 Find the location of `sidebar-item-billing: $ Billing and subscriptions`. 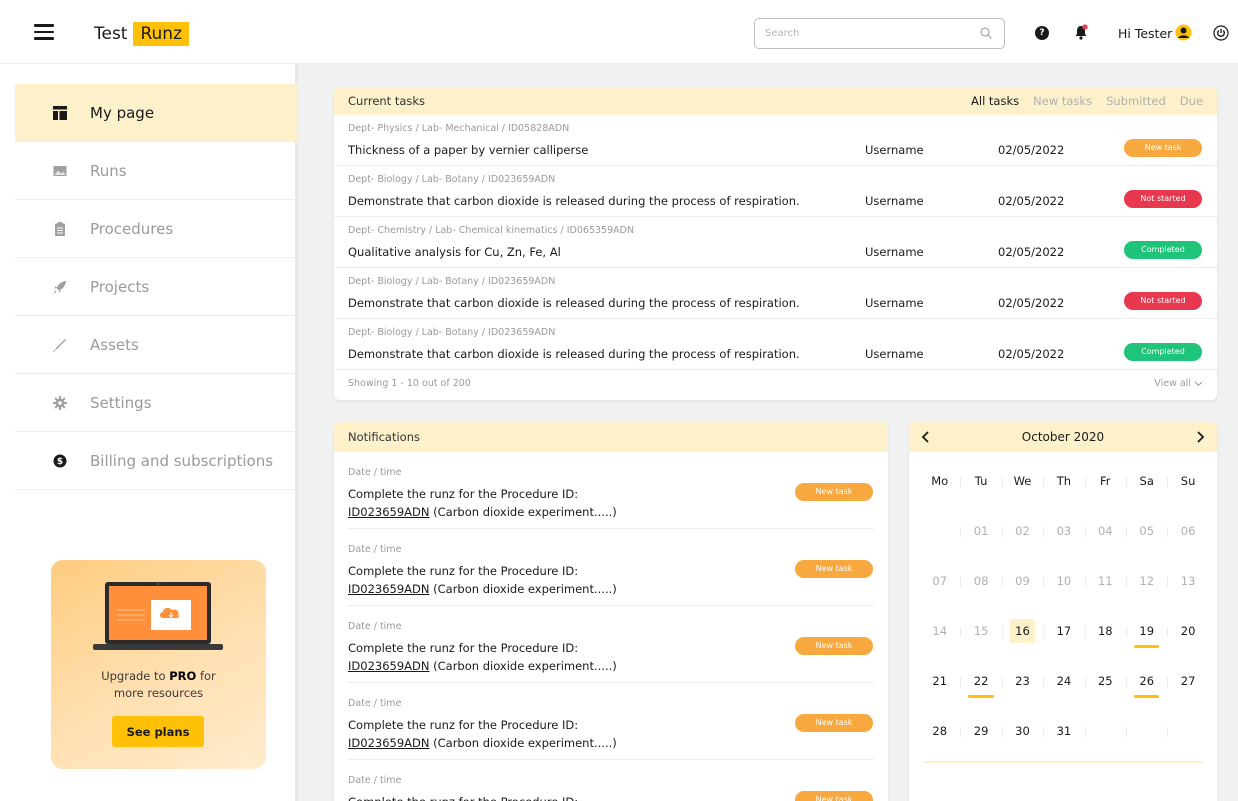

sidebar-item-billing: $ Billing and subscriptions is located at coordinates (156, 461).